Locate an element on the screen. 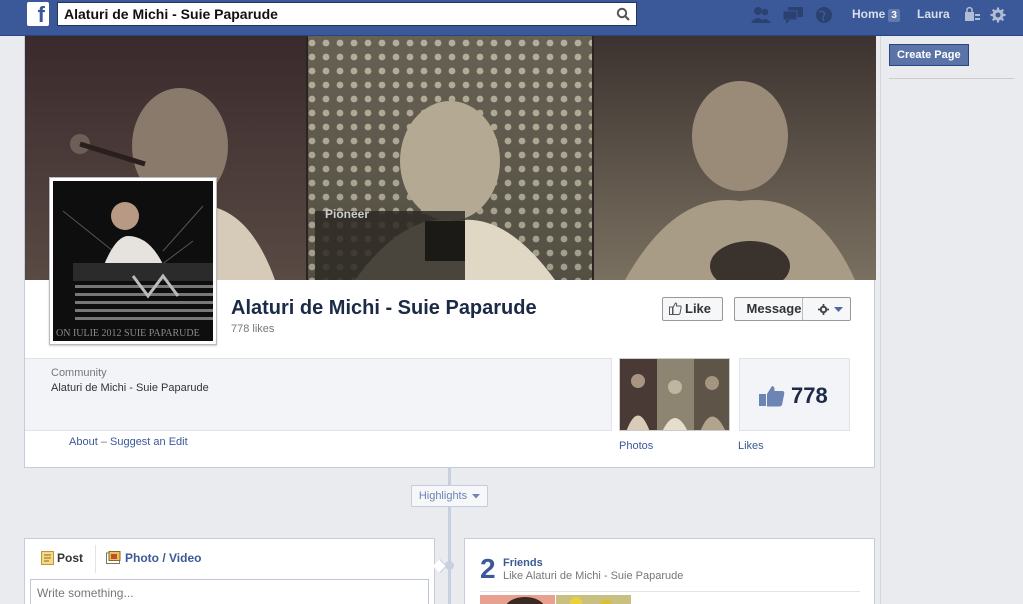 This screenshot has width=1023, height=604. right-column: Create Page is located at coordinates (951, 320).